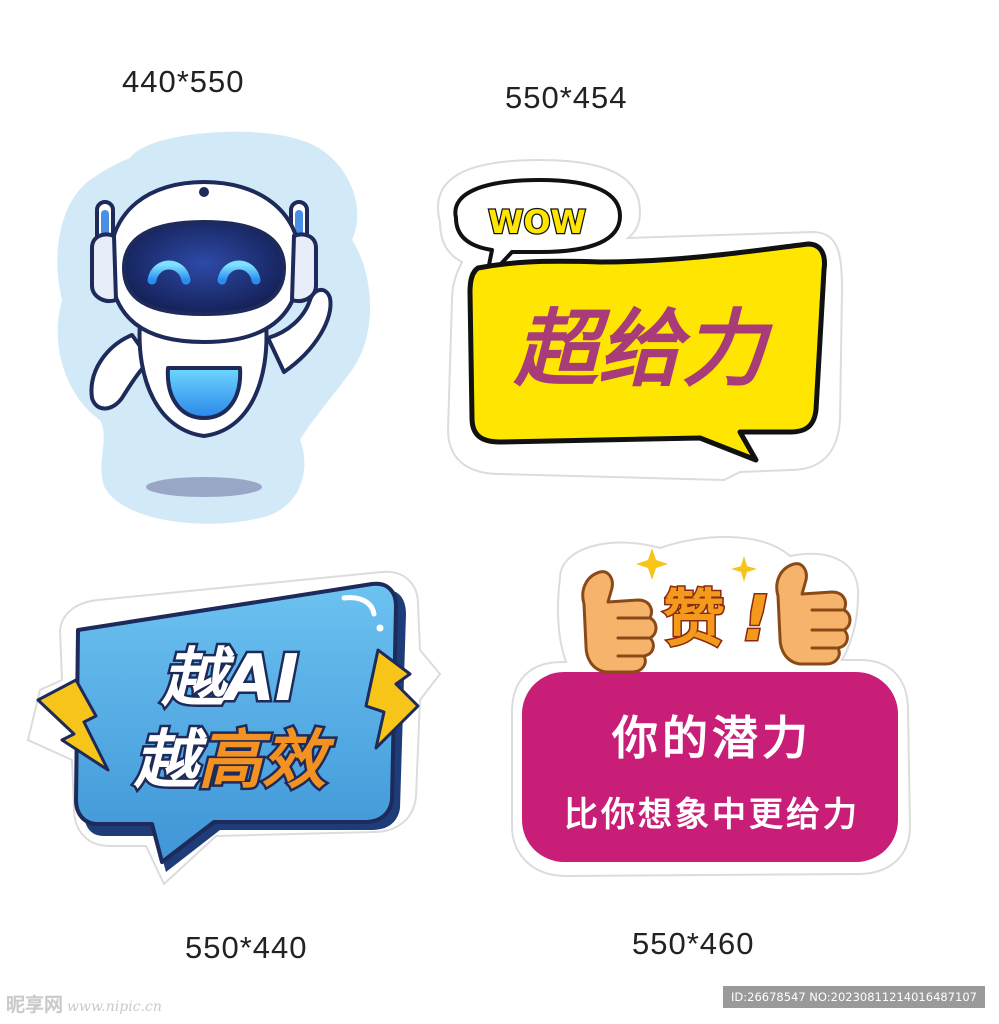 The width and height of the screenshot is (999, 1024). I want to click on ai-line1: 越AI, so click(229, 679).